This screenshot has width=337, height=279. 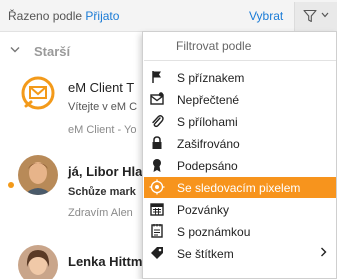 I want to click on unread-envelope-icon, so click(x=157, y=98).